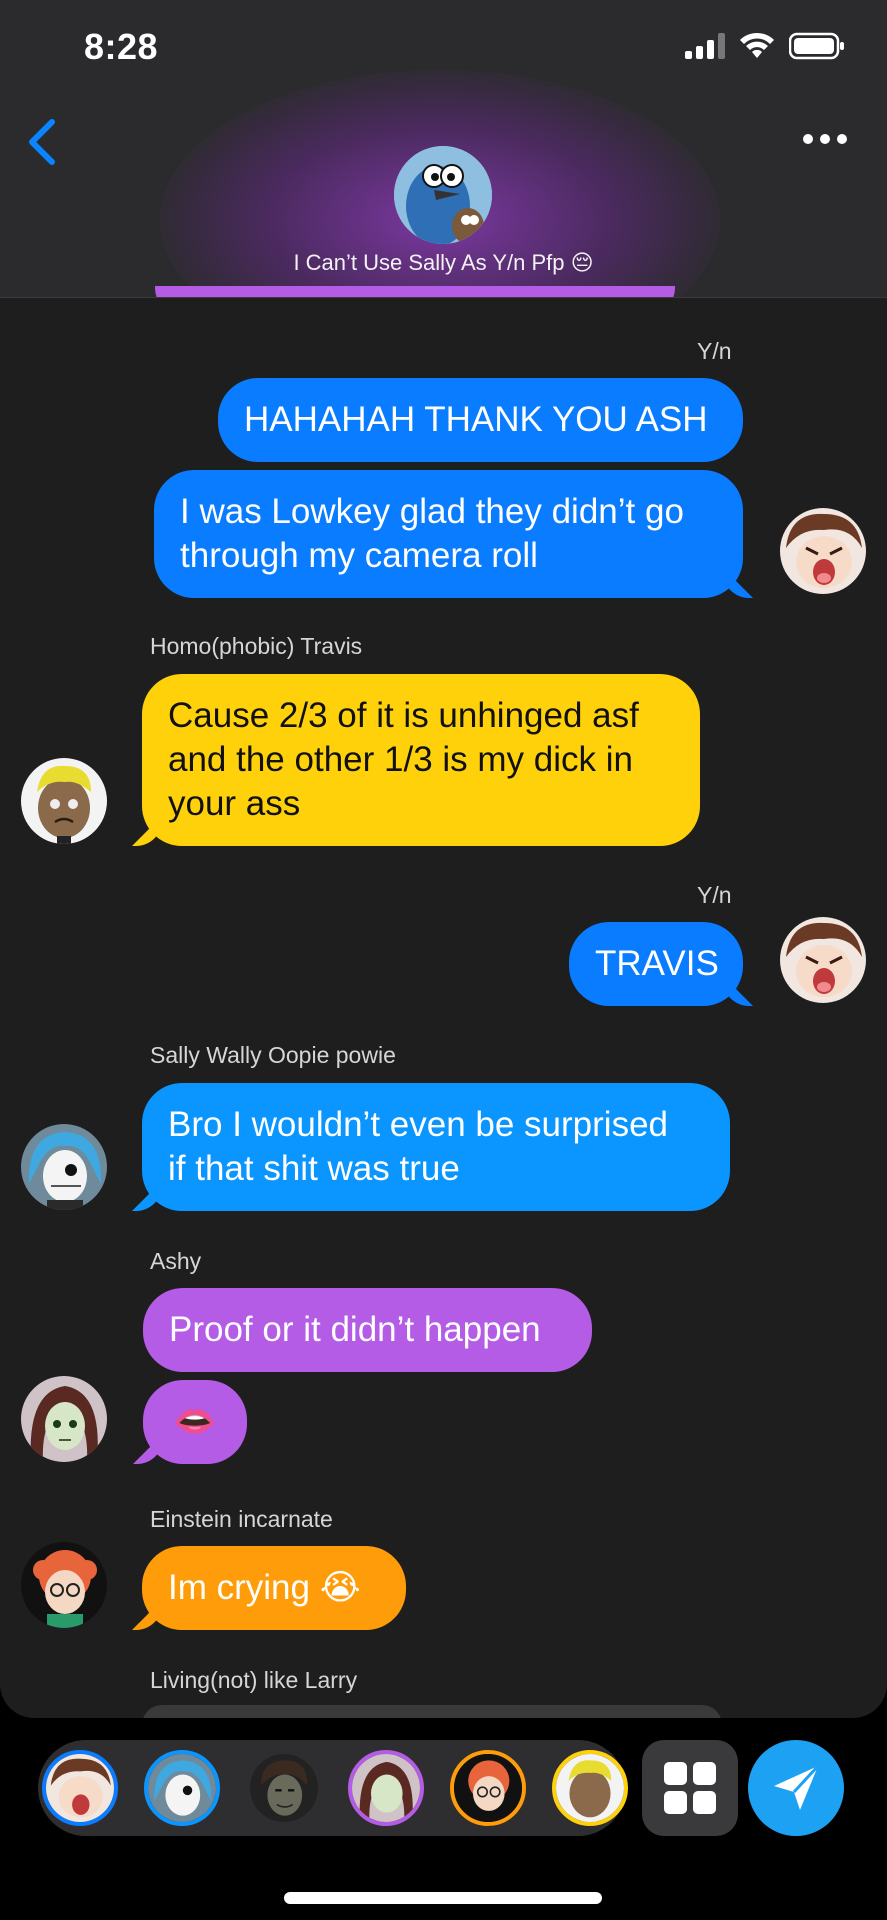  I want to click on apps-grid-icon, so click(690, 1788).